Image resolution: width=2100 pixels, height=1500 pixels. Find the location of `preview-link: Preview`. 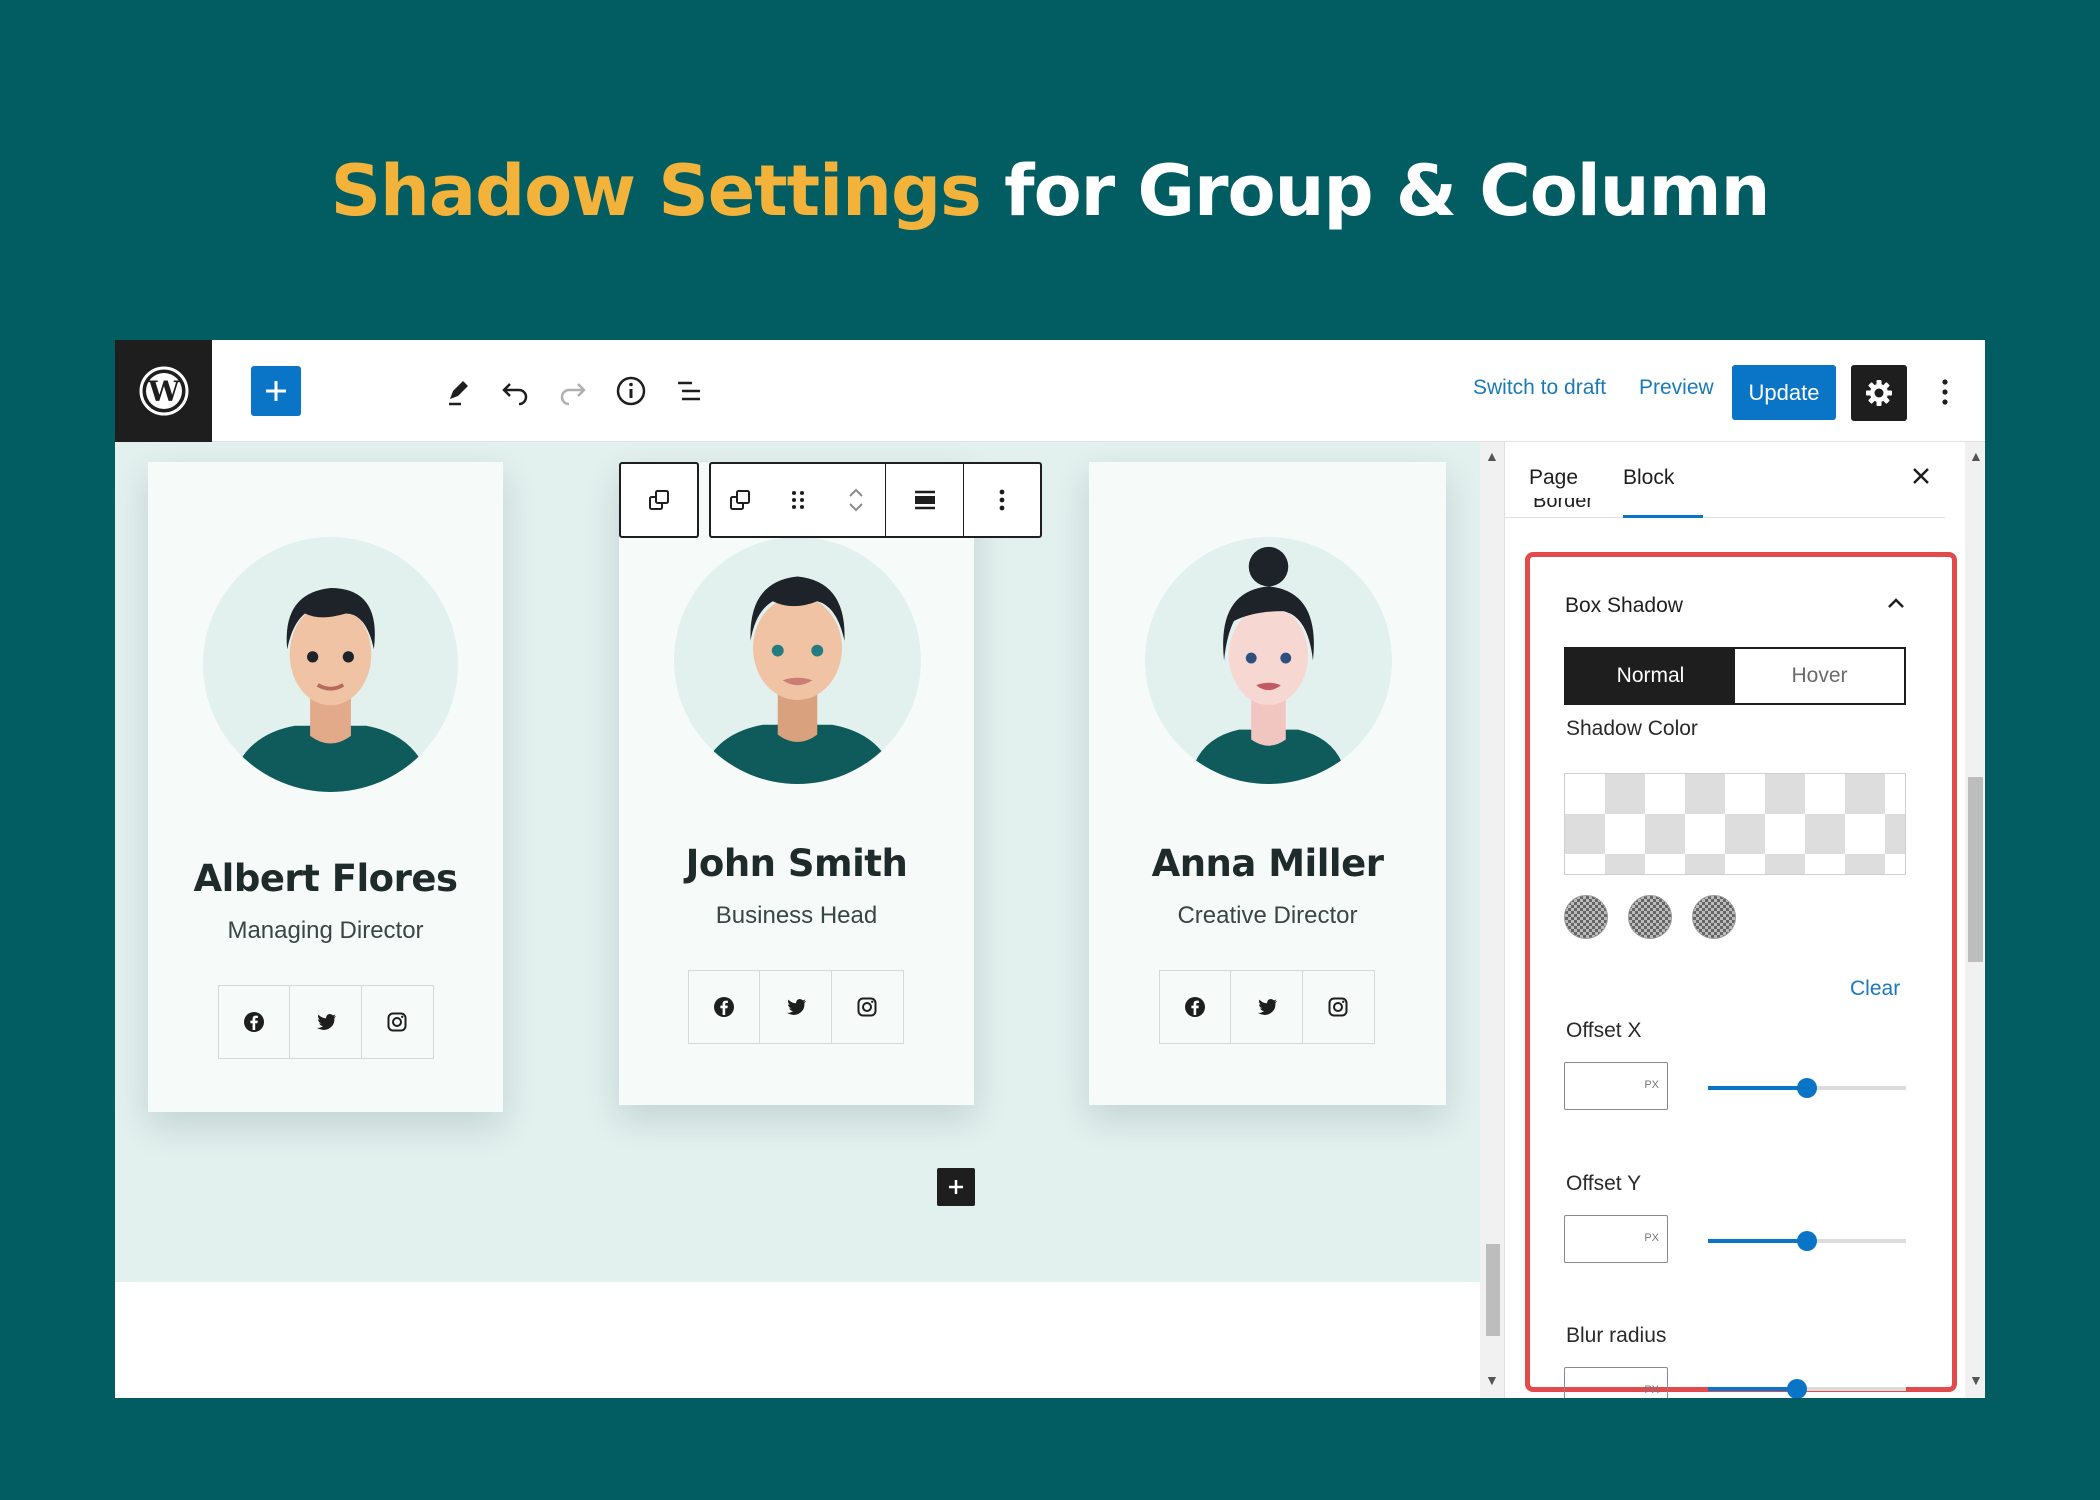

preview-link: Preview is located at coordinates (1676, 388).